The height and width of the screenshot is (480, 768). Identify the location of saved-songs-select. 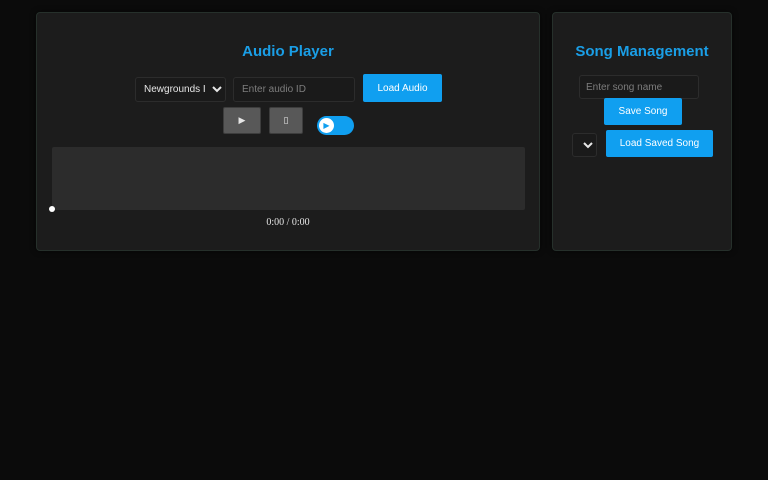
(584, 145).